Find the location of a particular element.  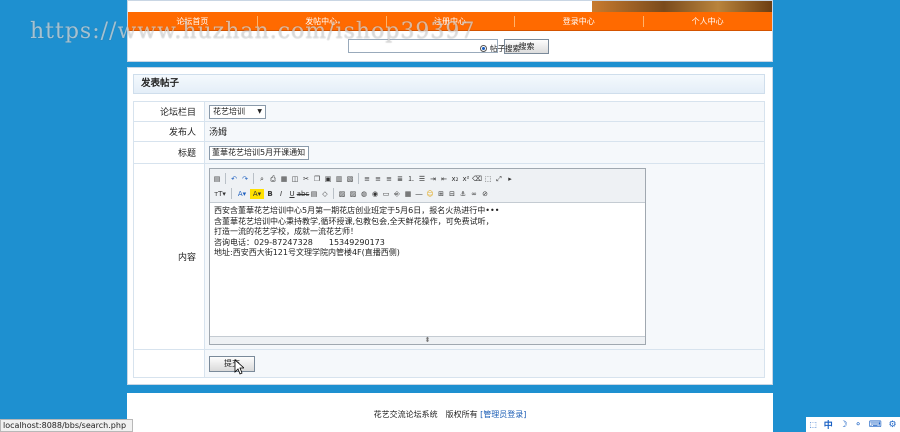

underline-icon: U is located at coordinates (292, 194).